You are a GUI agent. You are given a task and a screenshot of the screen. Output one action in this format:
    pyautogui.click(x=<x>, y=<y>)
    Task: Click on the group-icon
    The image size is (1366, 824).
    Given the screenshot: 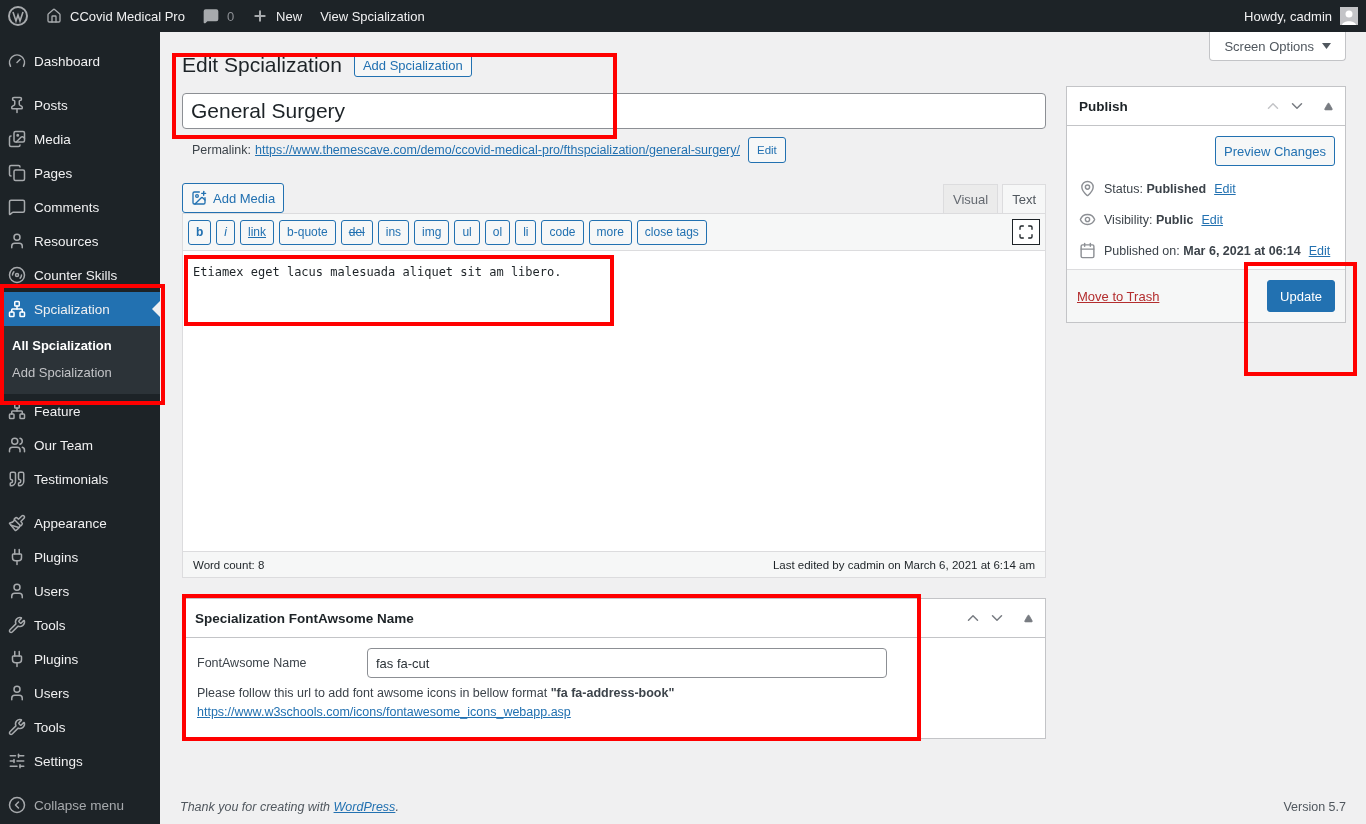 What is the action you would take?
    pyautogui.click(x=17, y=445)
    